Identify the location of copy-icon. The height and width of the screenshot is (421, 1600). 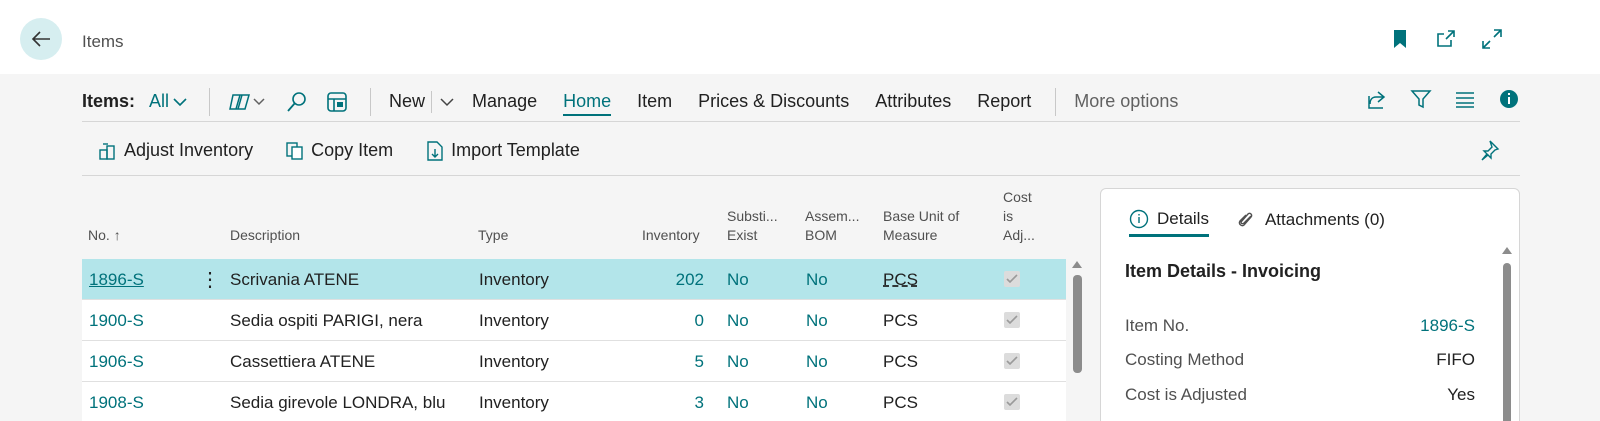
(294, 150).